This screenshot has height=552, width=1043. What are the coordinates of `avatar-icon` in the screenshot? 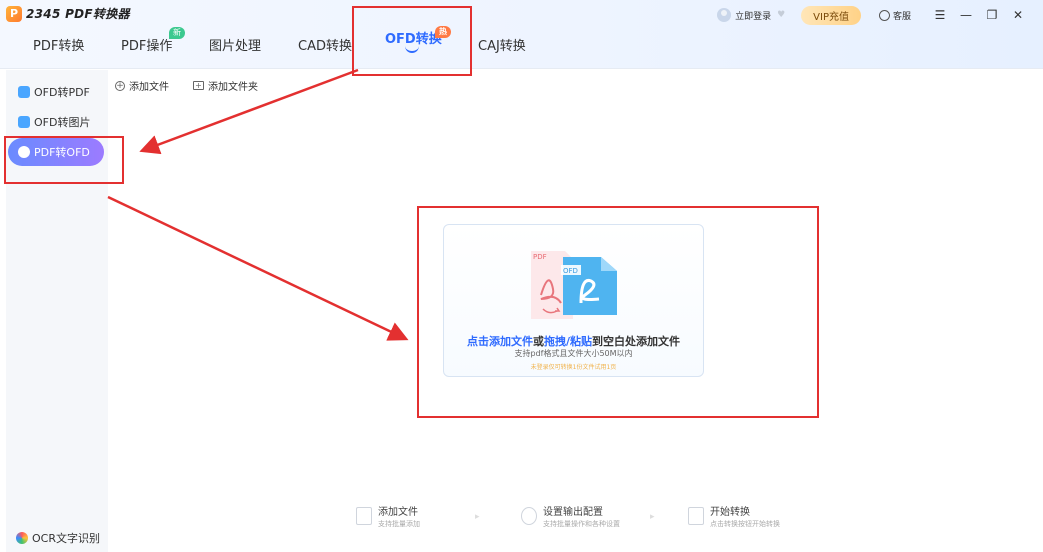 It's located at (724, 15).